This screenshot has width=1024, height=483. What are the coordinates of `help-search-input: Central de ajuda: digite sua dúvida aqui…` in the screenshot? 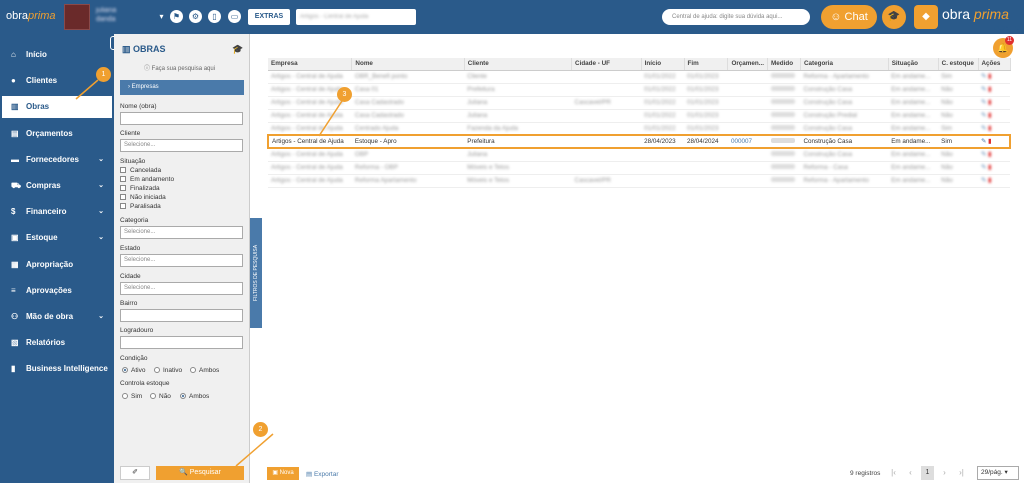 It's located at (736, 17).